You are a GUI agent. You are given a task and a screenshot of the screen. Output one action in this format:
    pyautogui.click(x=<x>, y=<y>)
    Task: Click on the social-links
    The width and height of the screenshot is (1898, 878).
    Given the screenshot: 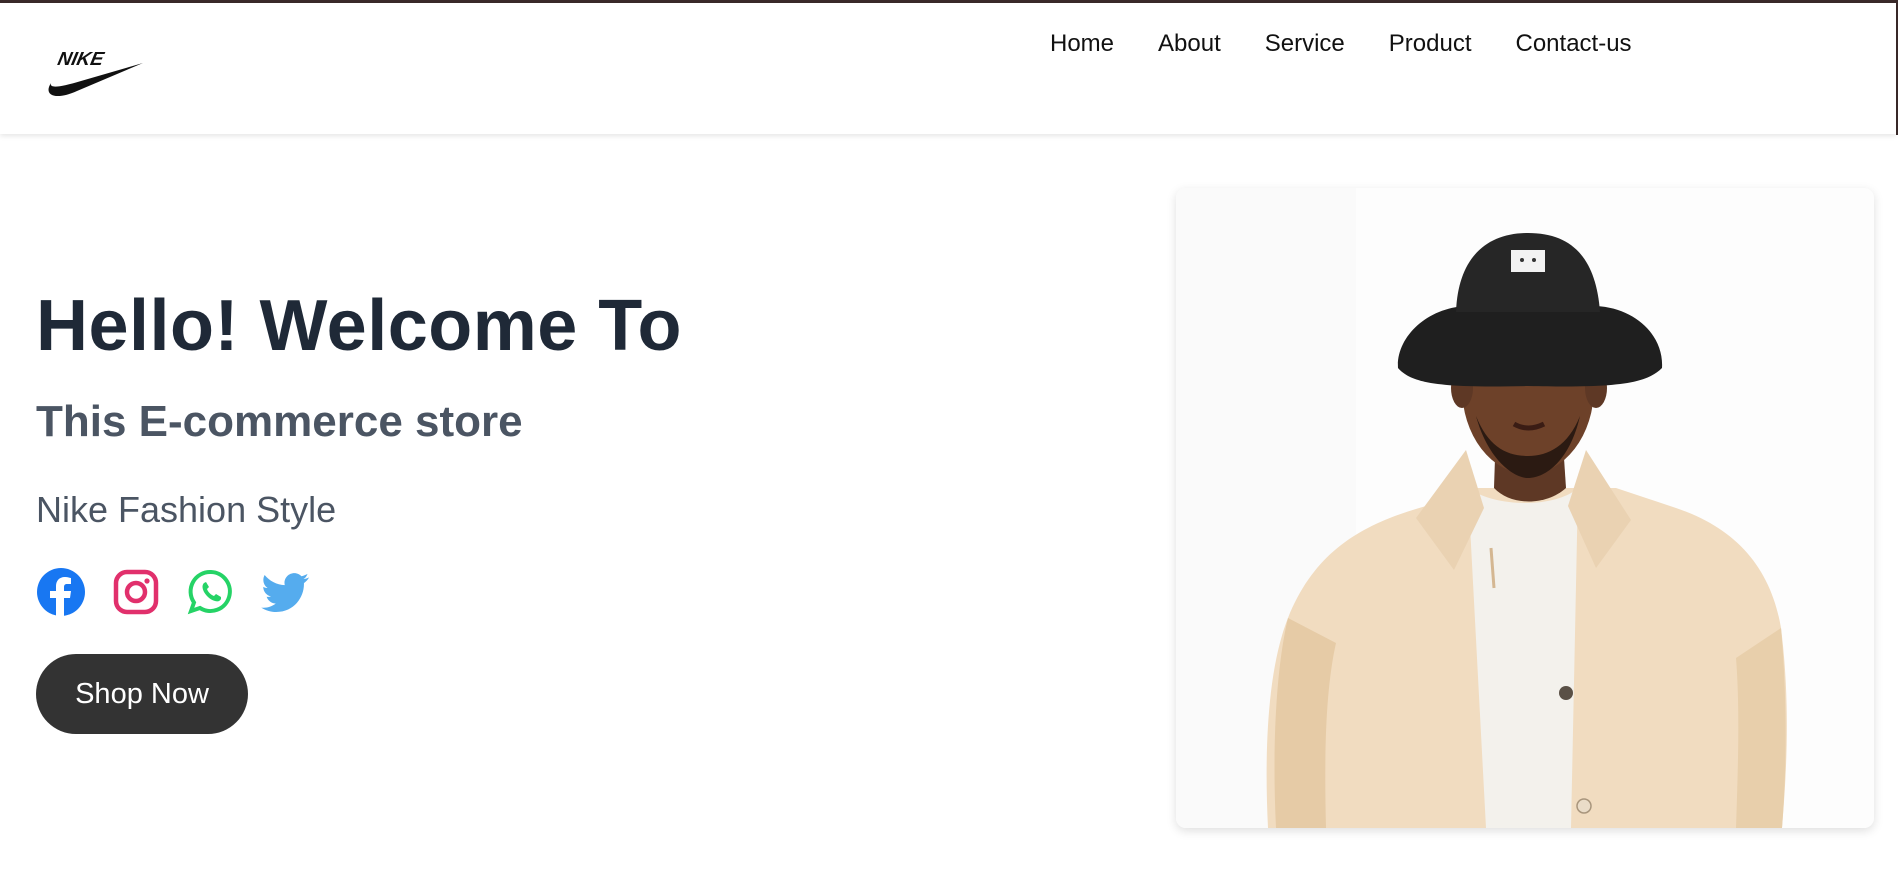 What is the action you would take?
    pyautogui.click(x=173, y=592)
    